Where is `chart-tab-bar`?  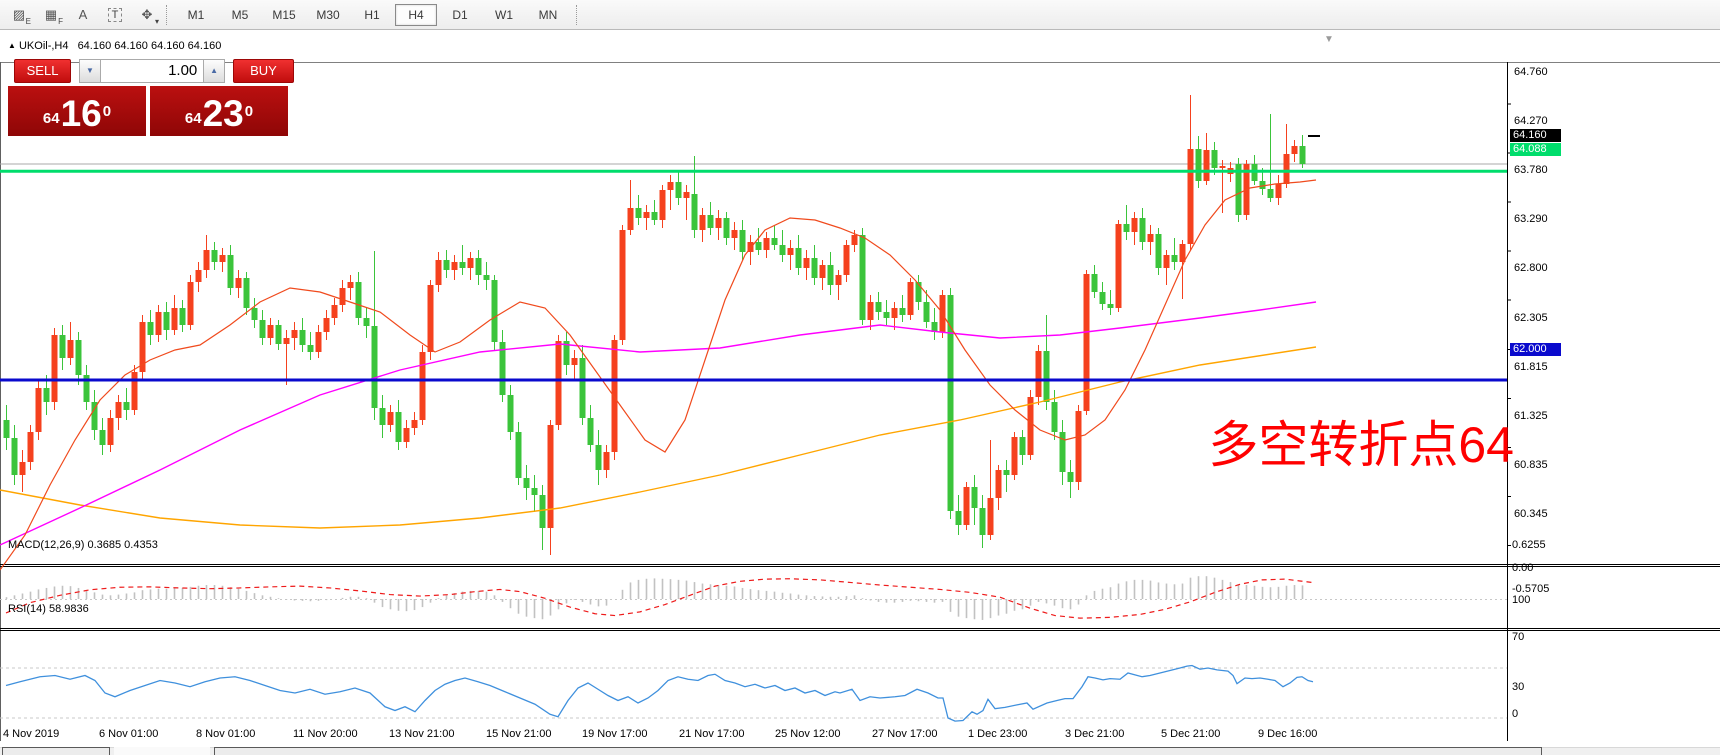
chart-tab-bar is located at coordinates (860, 748).